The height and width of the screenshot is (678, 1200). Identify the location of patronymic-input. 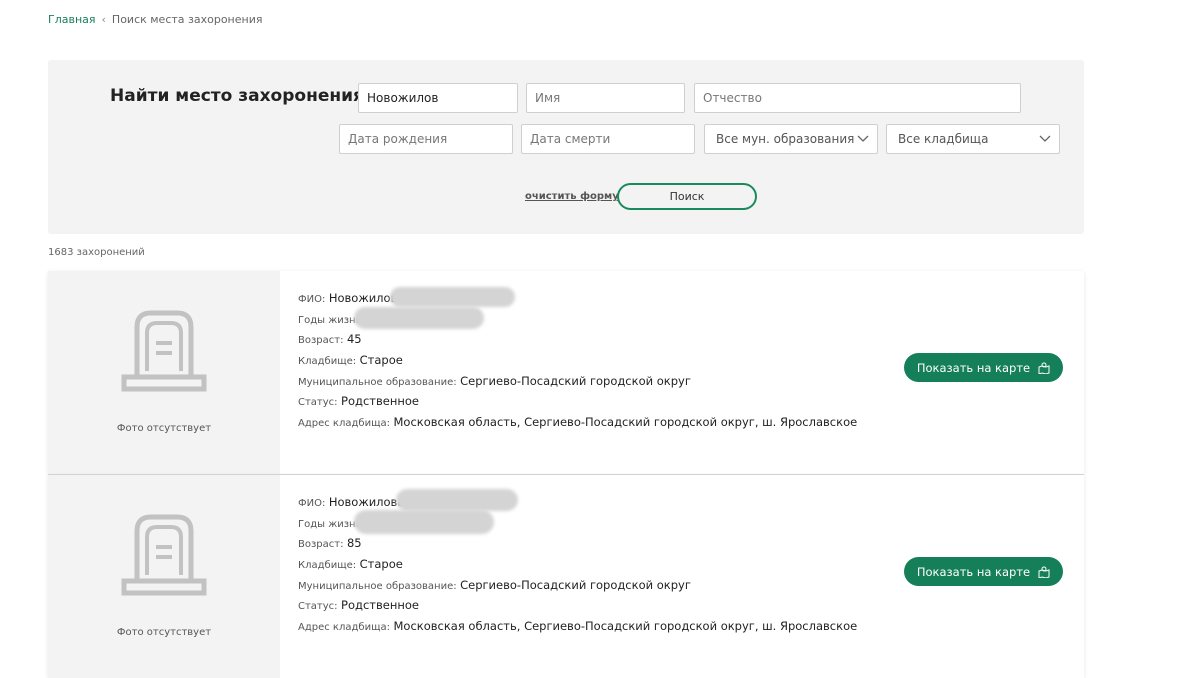
(857, 98).